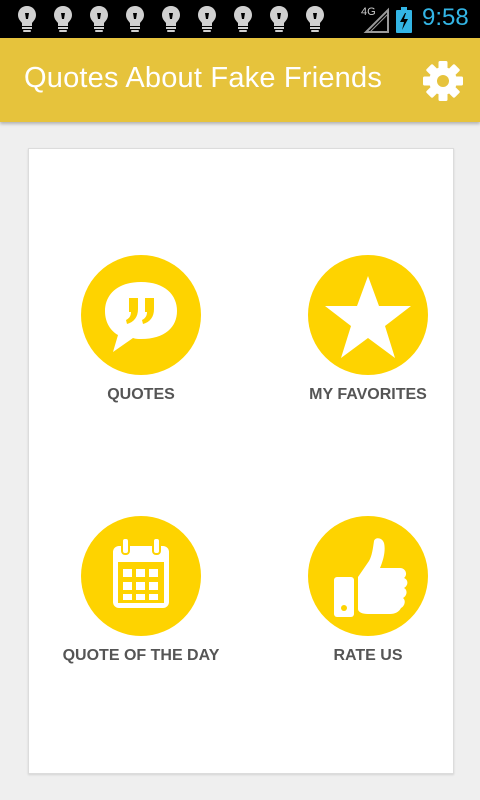 The image size is (480, 800). What do you see at coordinates (141, 572) in the screenshot?
I see `calendar-icon` at bounding box center [141, 572].